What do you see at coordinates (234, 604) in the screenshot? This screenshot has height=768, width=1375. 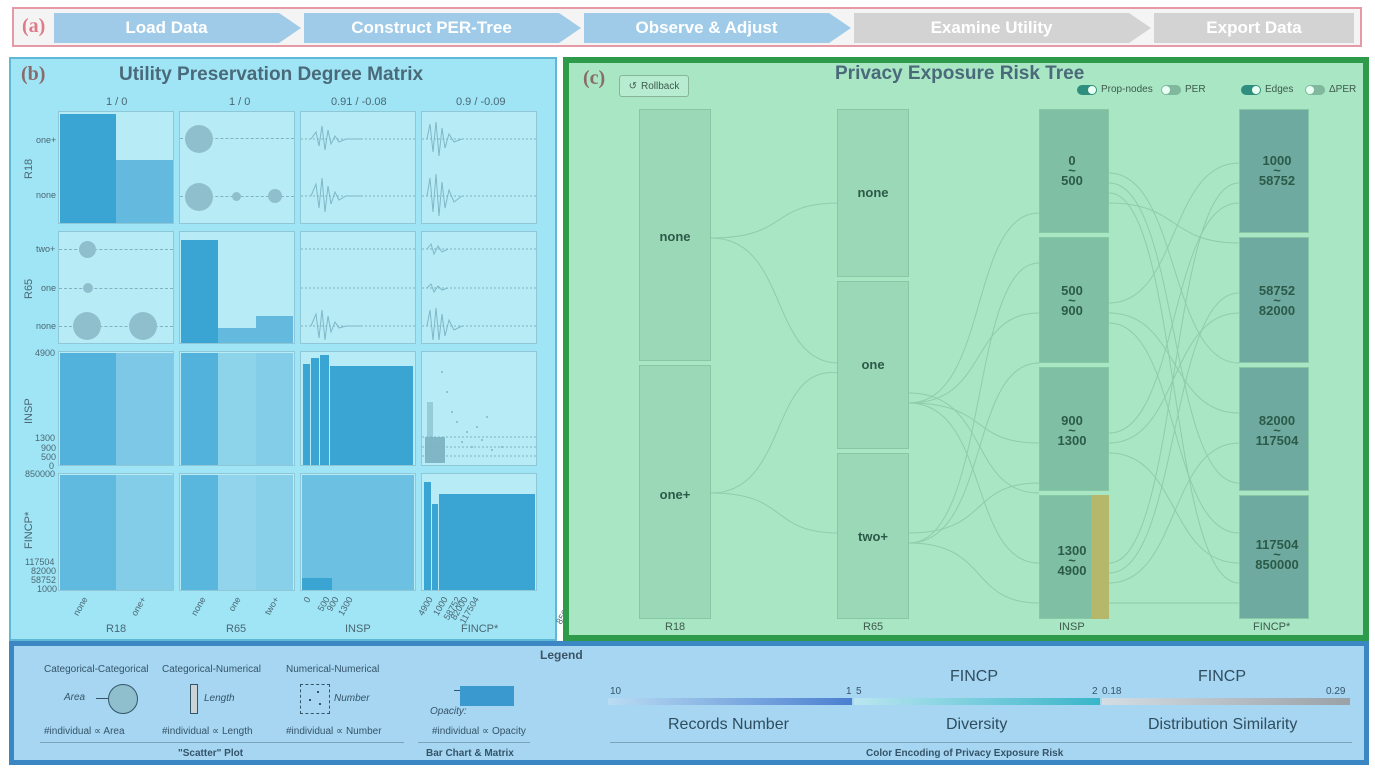 I see `x-tick: one` at bounding box center [234, 604].